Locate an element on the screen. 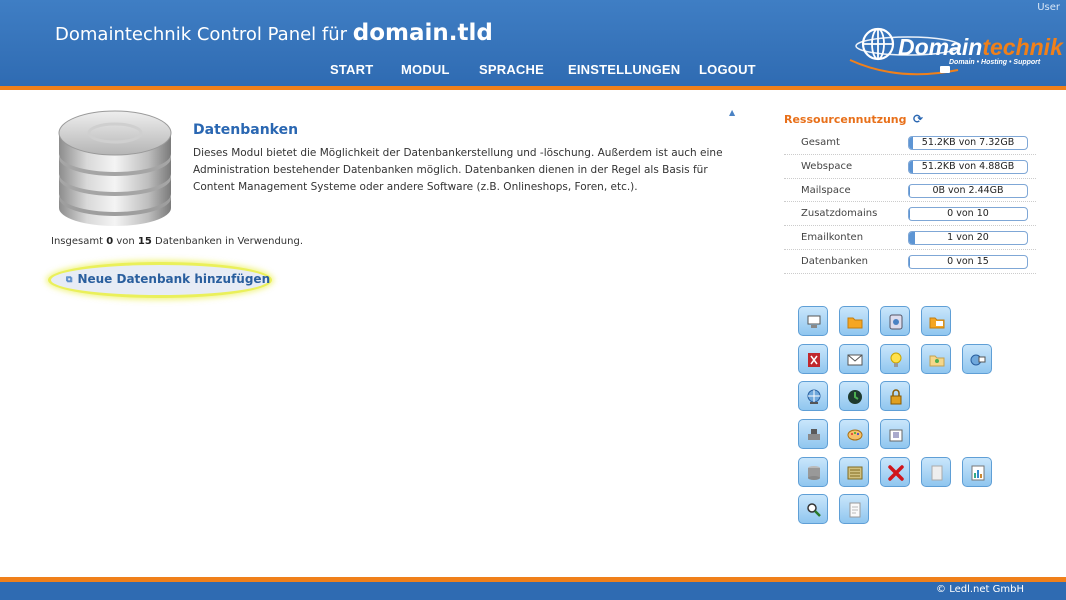 This screenshot has height=600, width=1066. monitor-icon is located at coordinates (813, 321).